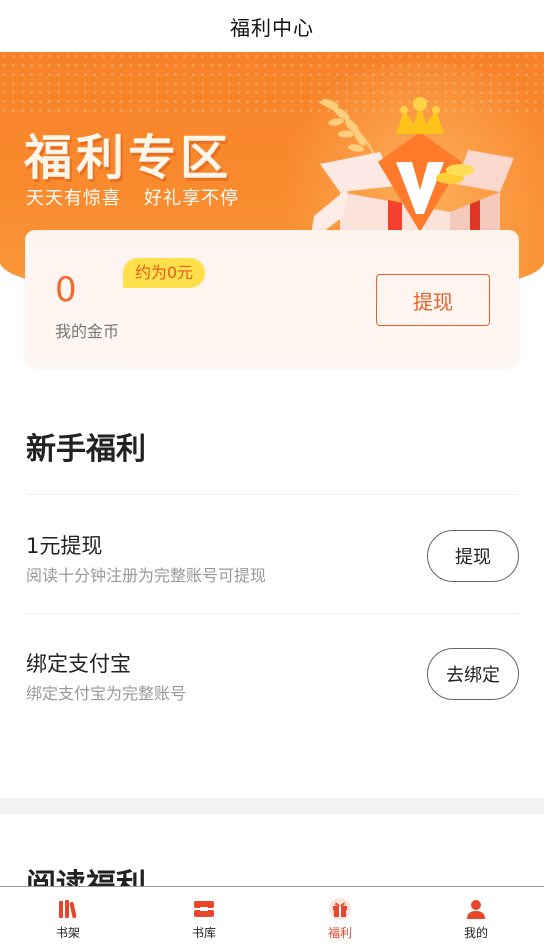  I want to click on task-description: 阅读十分钟注册为完整账号可提现, so click(146, 575).